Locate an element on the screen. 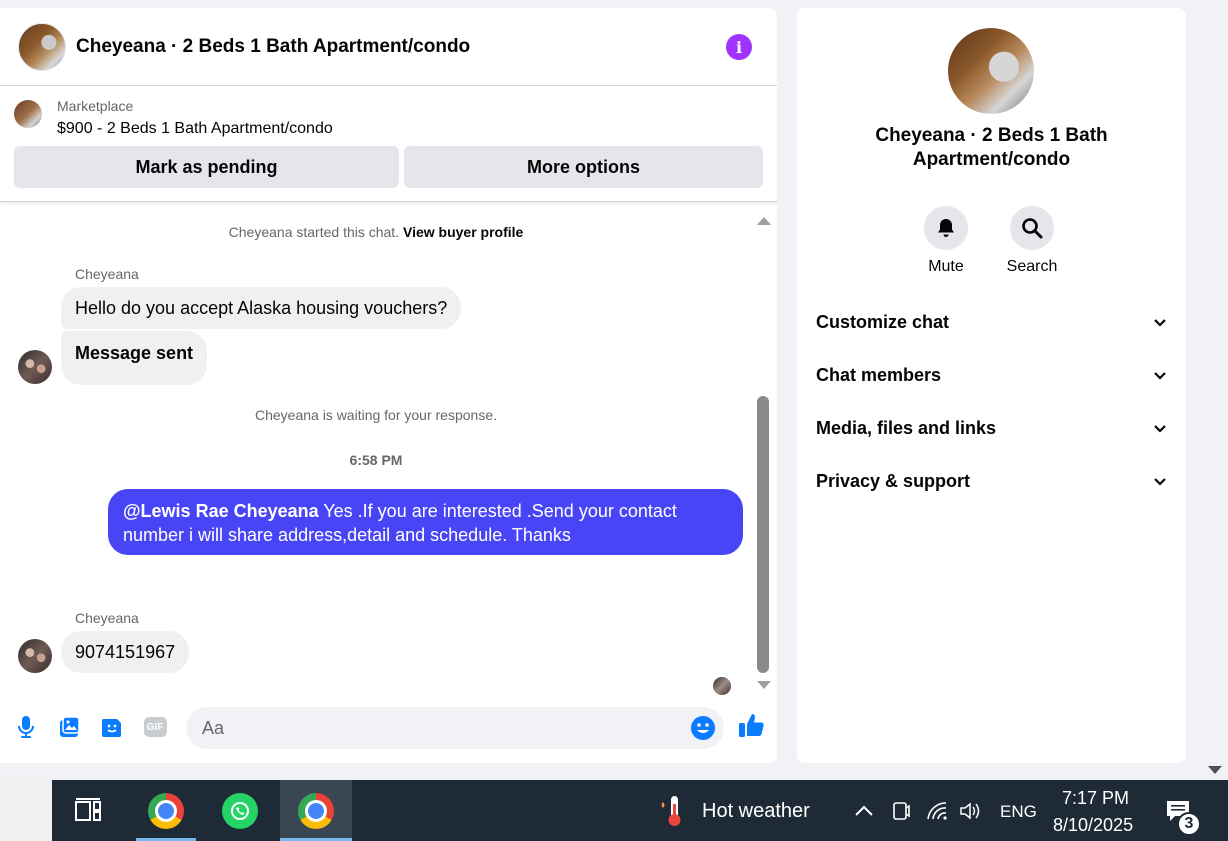 The image size is (1228, 841). message-composer: GIF is located at coordinates (388, 728).